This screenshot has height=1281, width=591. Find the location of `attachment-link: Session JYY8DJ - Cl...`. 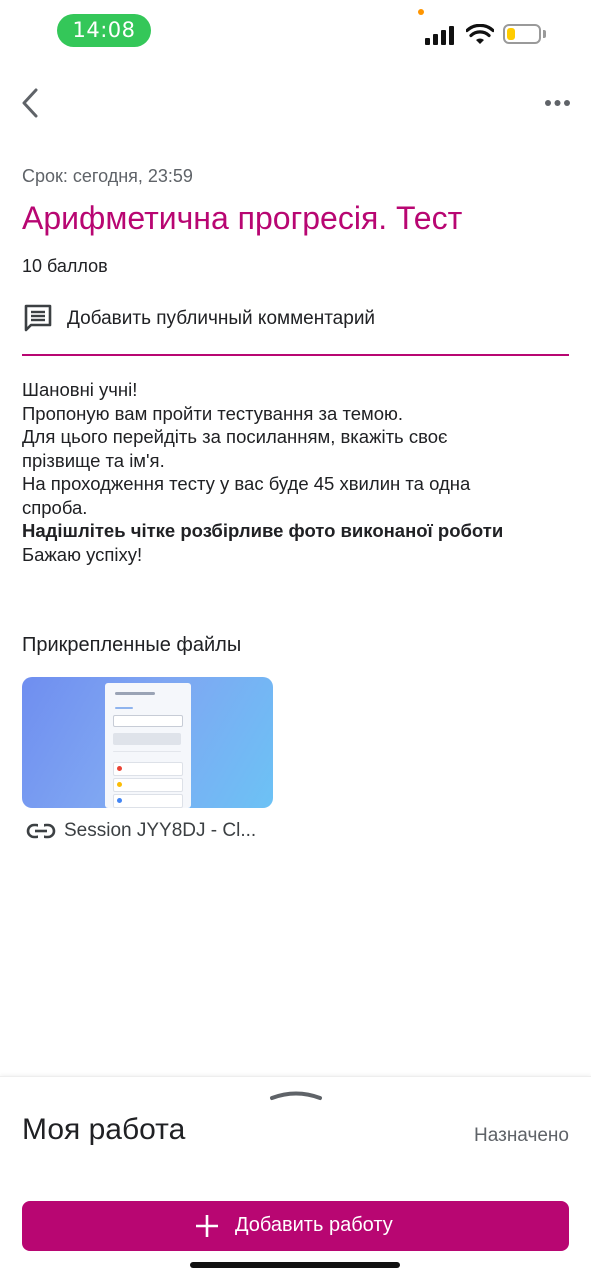

attachment-link: Session JYY8DJ - Cl... is located at coordinates (156, 831).